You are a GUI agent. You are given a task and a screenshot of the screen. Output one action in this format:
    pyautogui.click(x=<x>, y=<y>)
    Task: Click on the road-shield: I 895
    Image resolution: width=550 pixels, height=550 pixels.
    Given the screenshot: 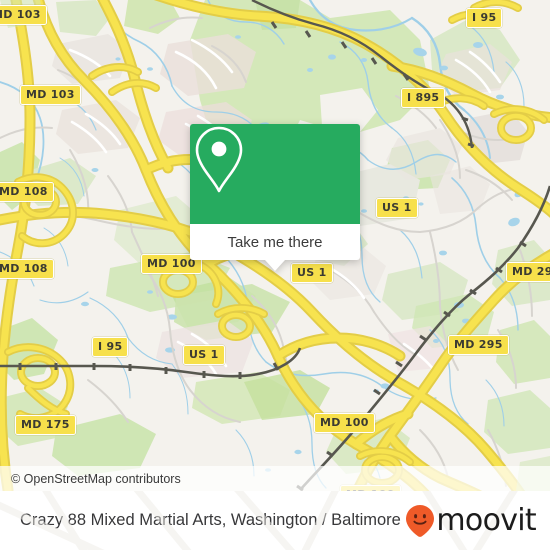 What is the action you would take?
    pyautogui.click(x=423, y=98)
    